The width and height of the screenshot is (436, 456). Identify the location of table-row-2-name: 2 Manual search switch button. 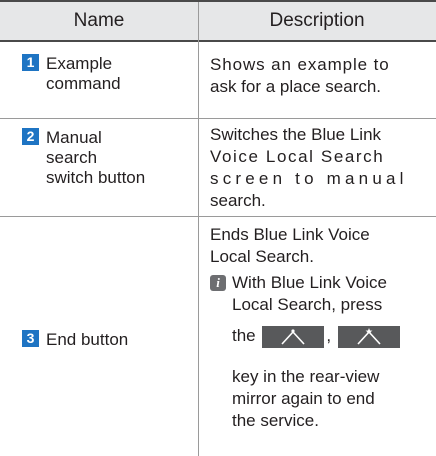
(83, 158).